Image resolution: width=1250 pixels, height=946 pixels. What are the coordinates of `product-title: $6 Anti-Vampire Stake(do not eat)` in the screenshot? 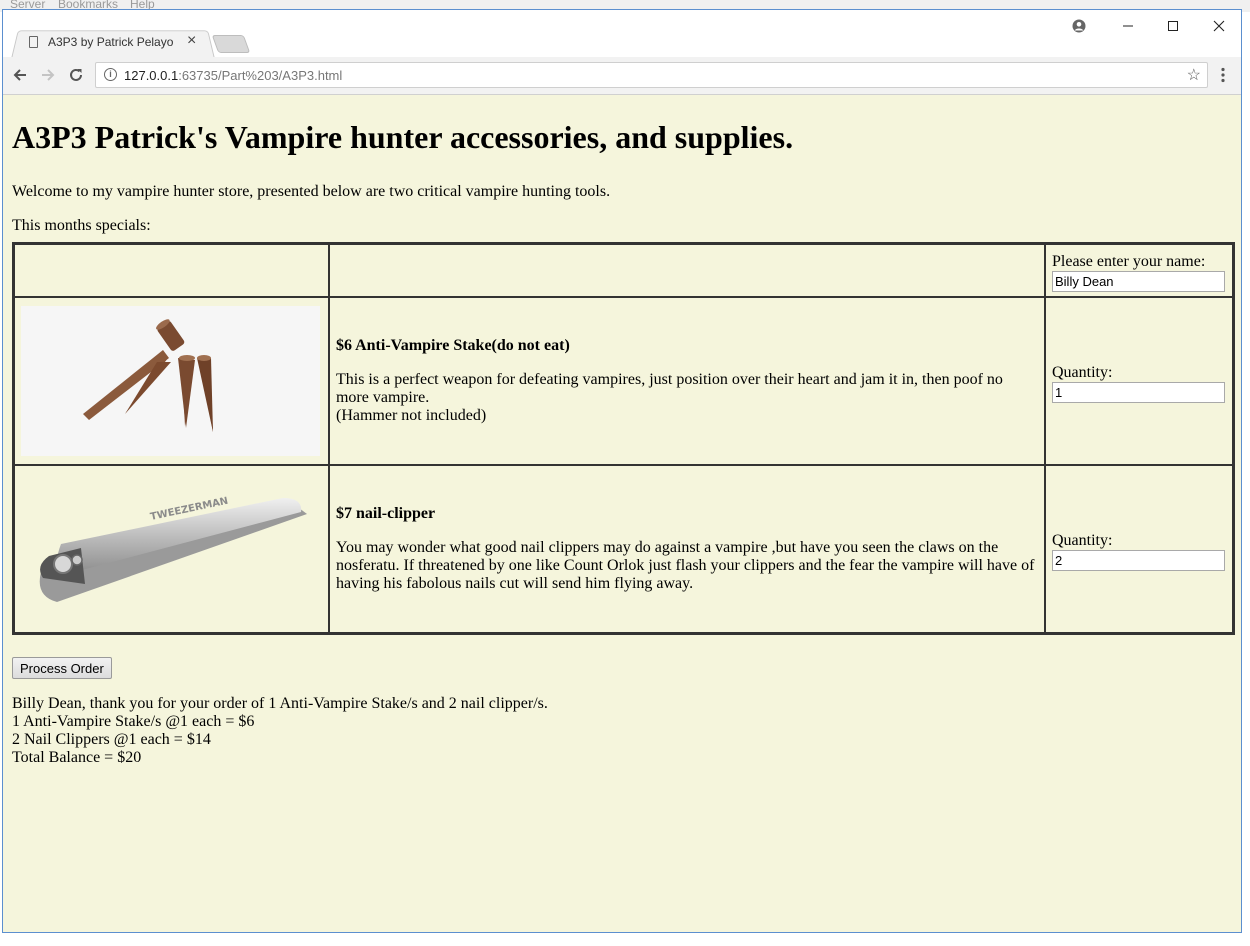 It's located at (452, 345).